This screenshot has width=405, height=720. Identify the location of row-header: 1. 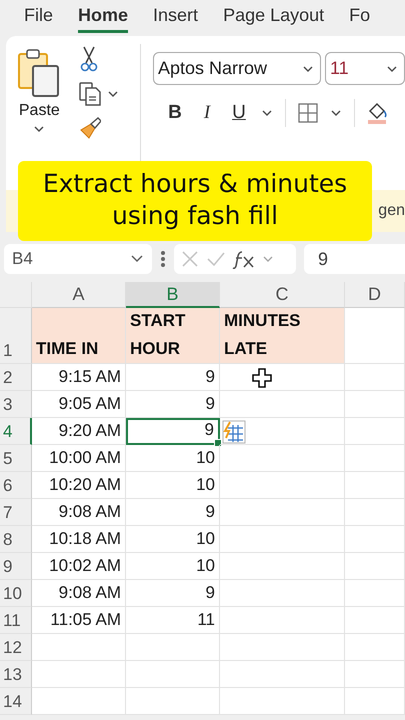
(16, 336).